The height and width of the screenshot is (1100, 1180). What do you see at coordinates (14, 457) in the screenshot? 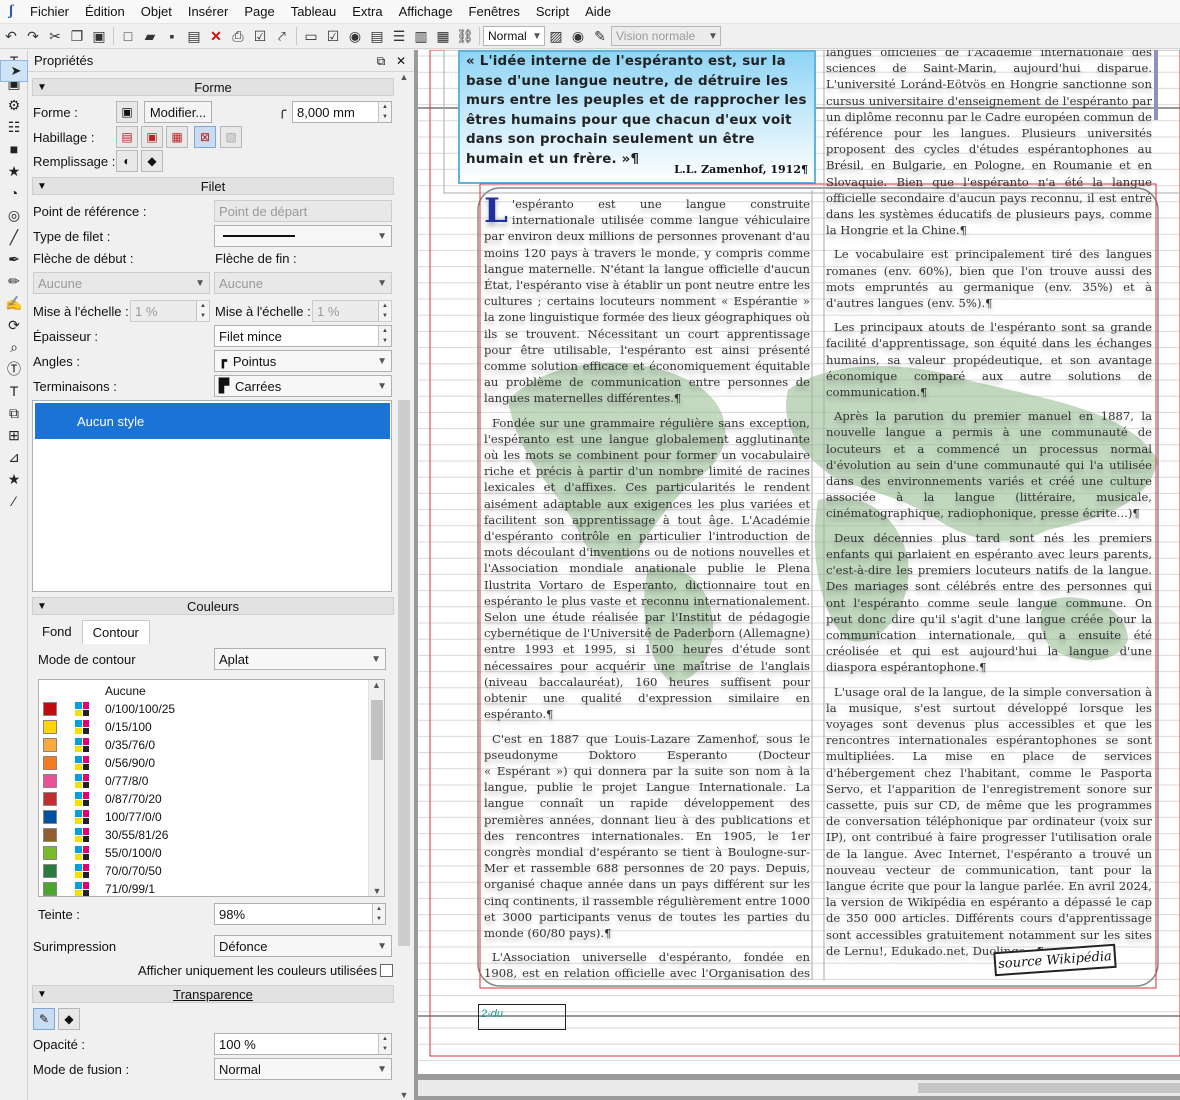
I see `measure-tool-icon: ⊿` at bounding box center [14, 457].